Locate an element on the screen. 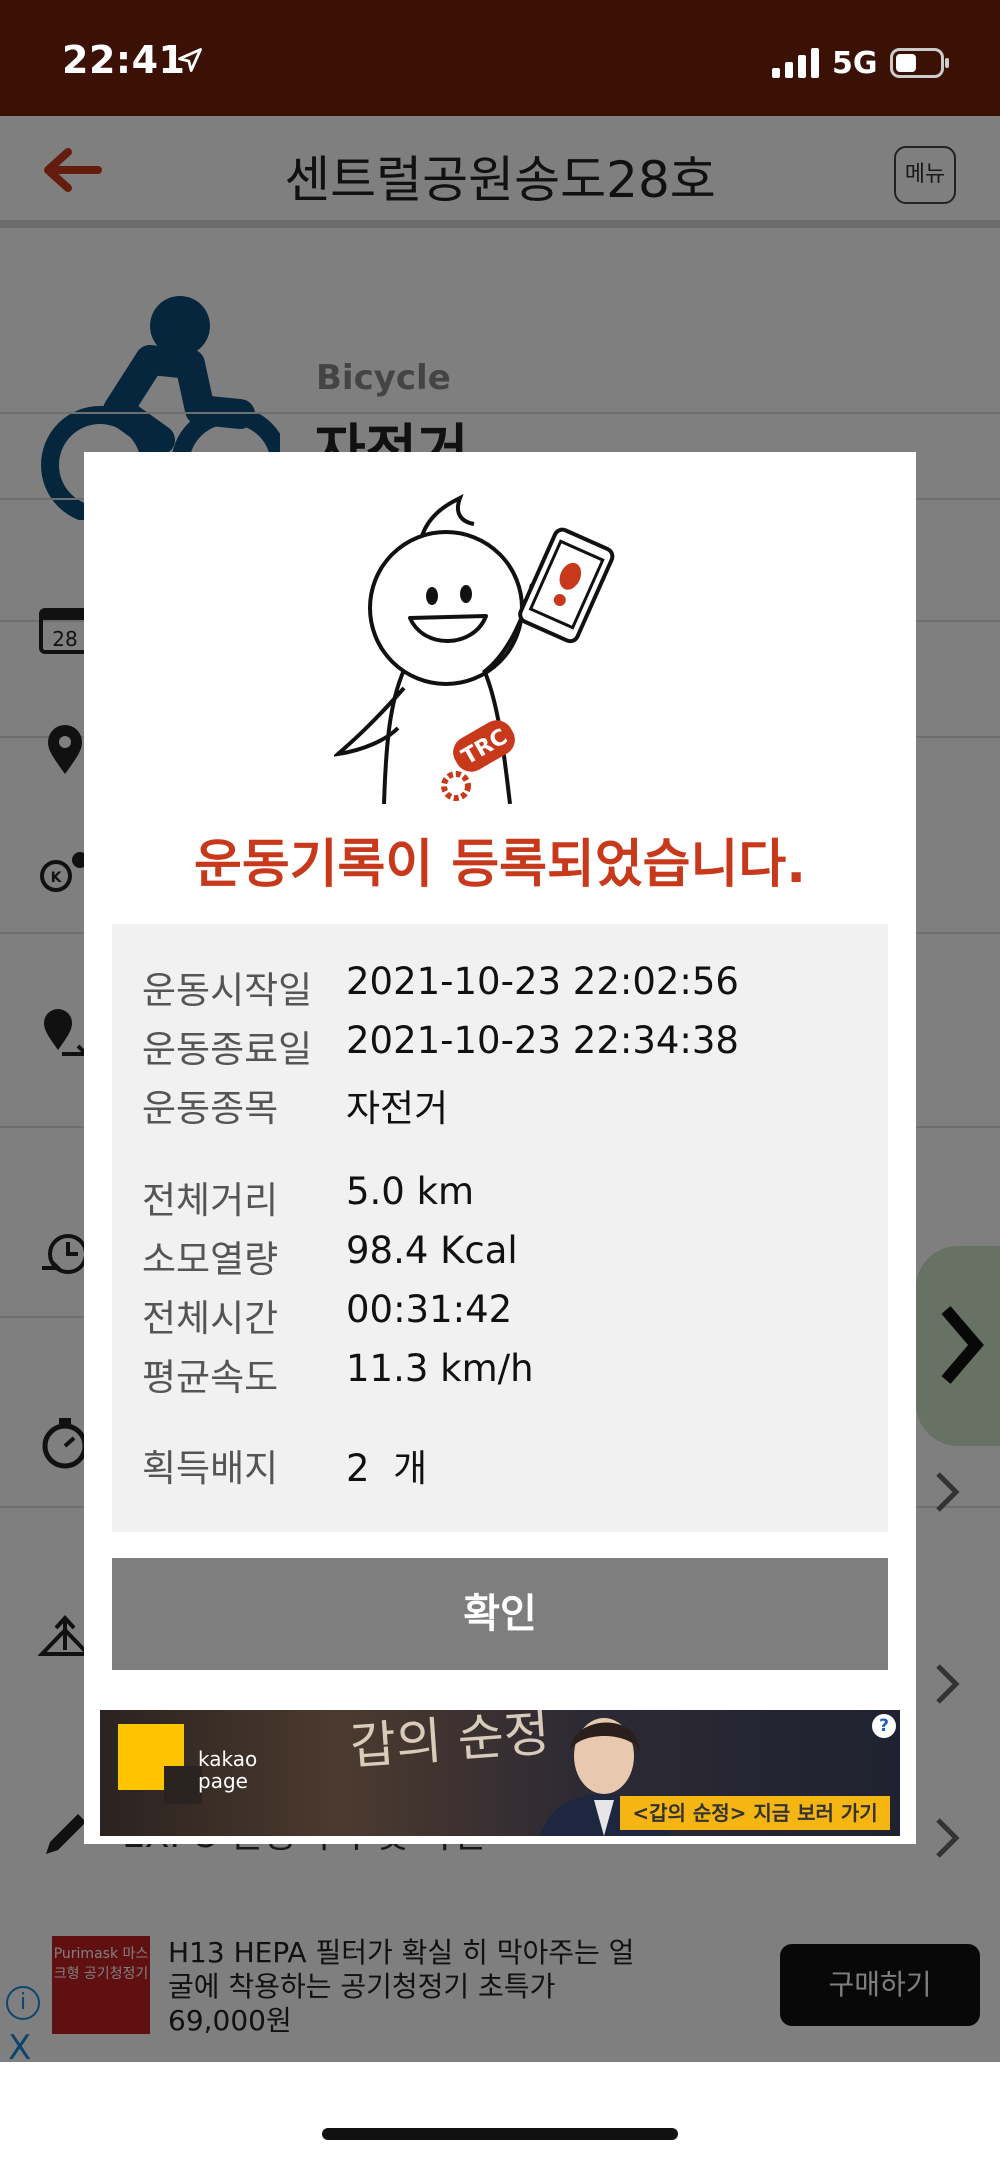 This screenshot has width=1000, height=2164. info-label: 운동시작일 is located at coordinates (227, 990).